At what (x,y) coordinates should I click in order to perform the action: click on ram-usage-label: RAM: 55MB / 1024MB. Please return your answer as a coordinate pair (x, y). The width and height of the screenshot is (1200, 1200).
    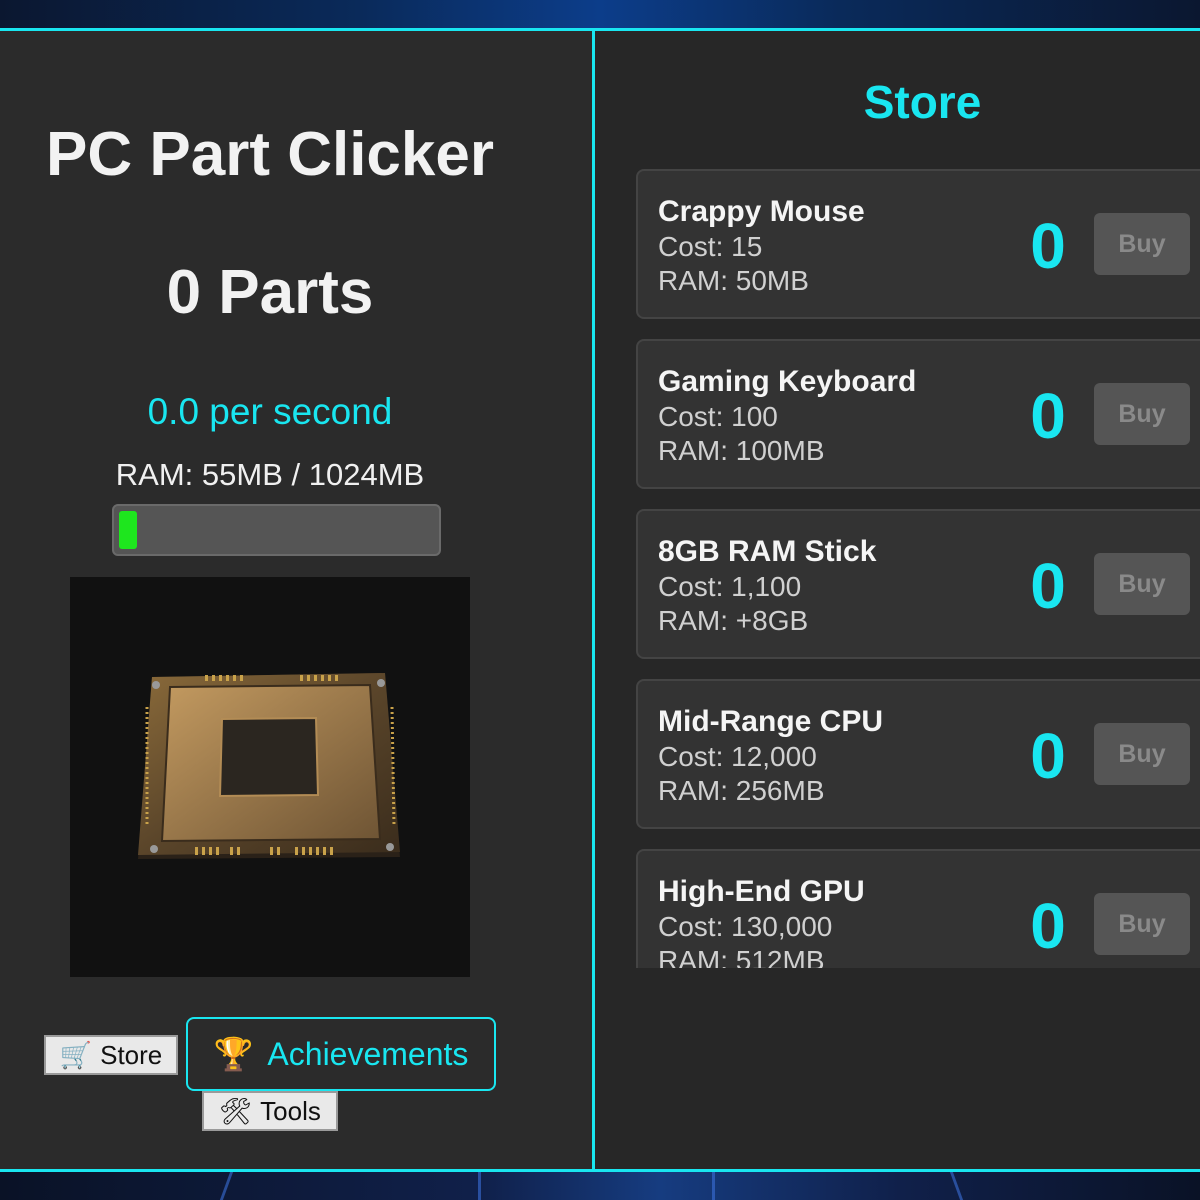
    Looking at the image, I should click on (270, 474).